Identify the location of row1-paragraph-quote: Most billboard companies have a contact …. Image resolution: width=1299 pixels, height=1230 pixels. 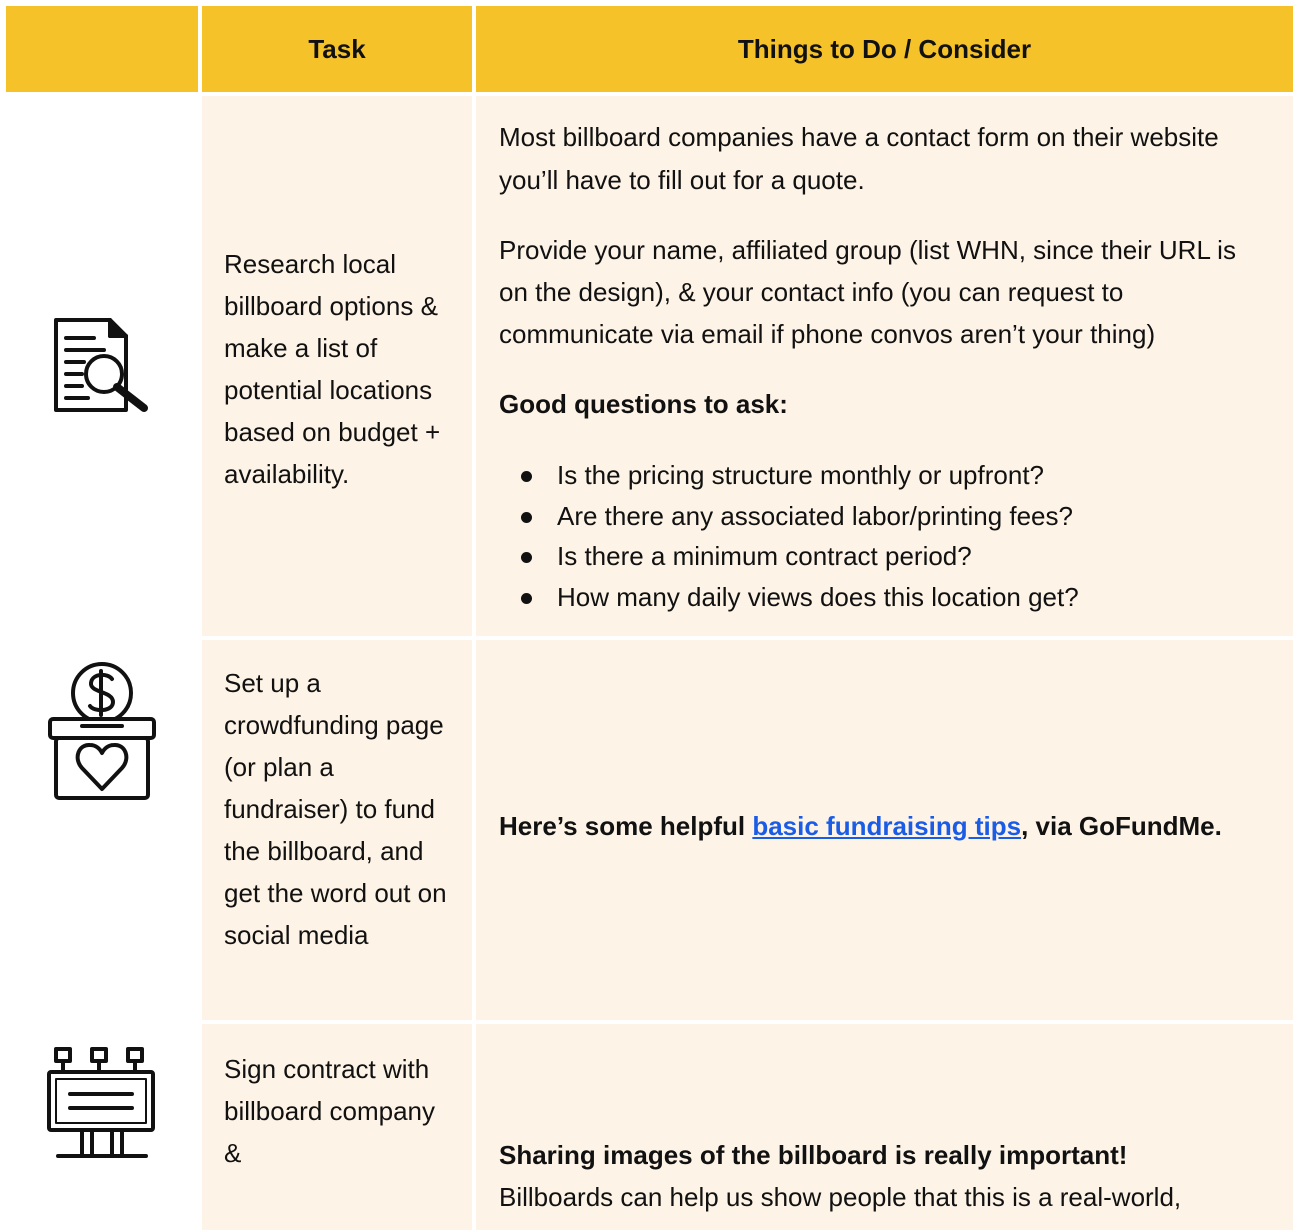
(859, 158).